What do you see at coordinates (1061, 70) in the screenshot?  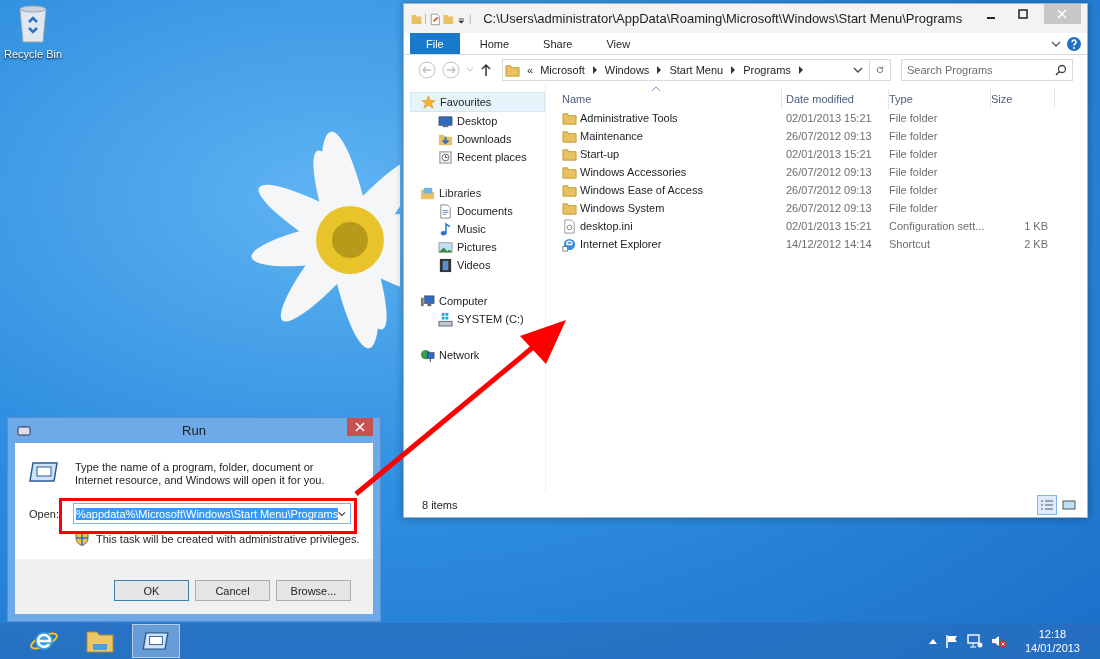 I see `search-icon` at bounding box center [1061, 70].